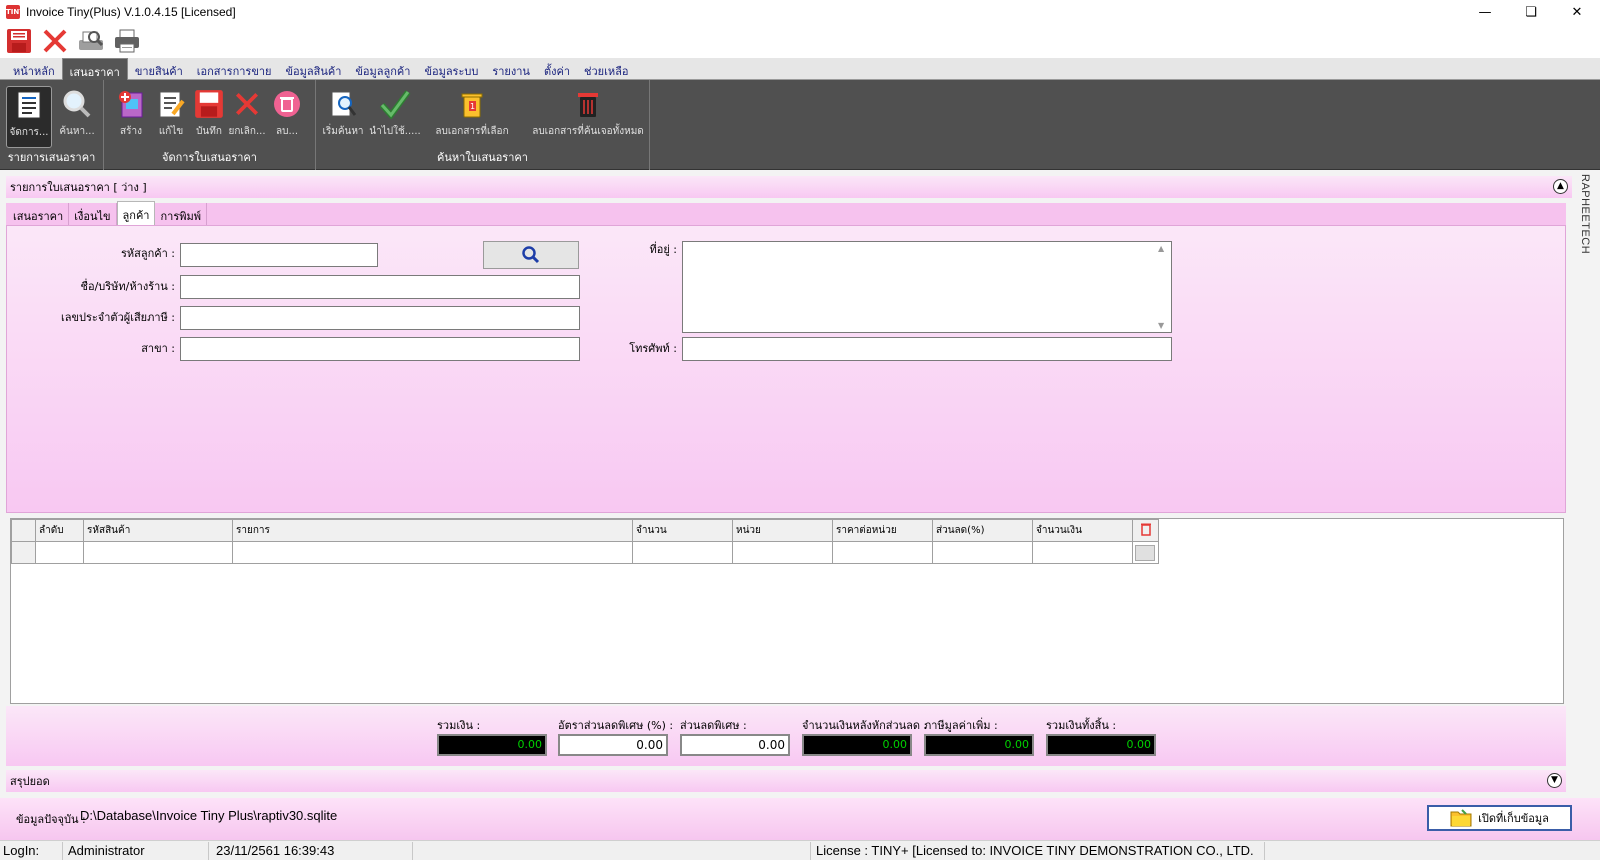  What do you see at coordinates (927, 349) in the screenshot?
I see `phone-input` at bounding box center [927, 349].